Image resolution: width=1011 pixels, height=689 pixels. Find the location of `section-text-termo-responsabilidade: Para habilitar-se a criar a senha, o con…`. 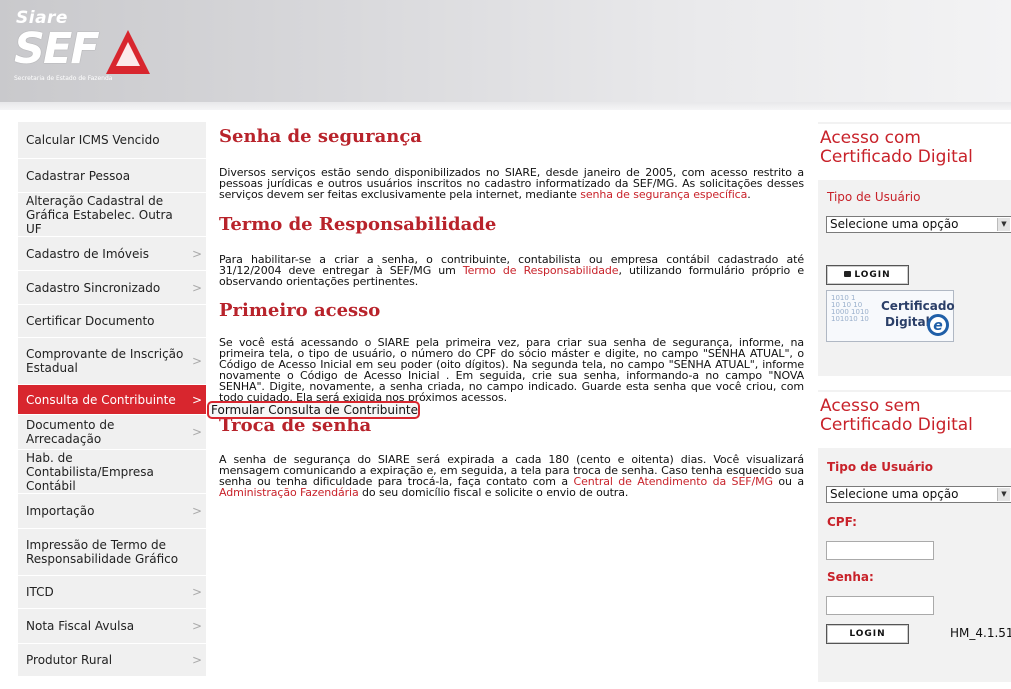

section-text-termo-responsabilidade: Para habilitar-se a criar a senha, o con… is located at coordinates (511, 270).